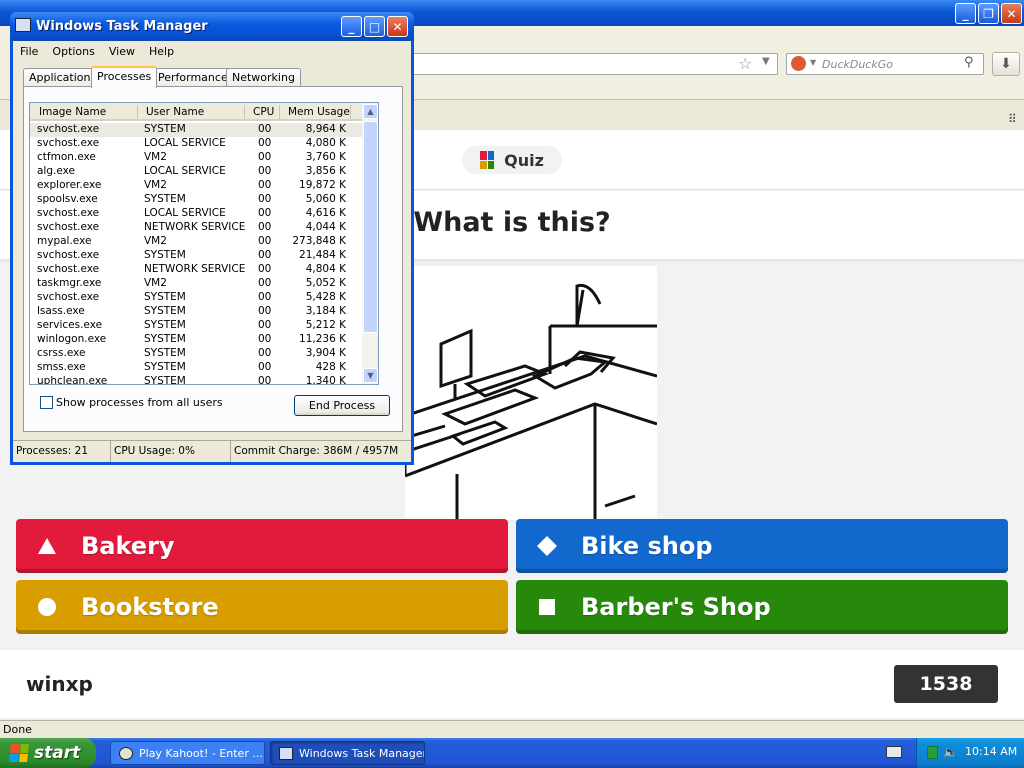 The image size is (1024, 768). What do you see at coordinates (319, 241) in the screenshot?
I see `process-mem-usage: 273,848 K` at bounding box center [319, 241].